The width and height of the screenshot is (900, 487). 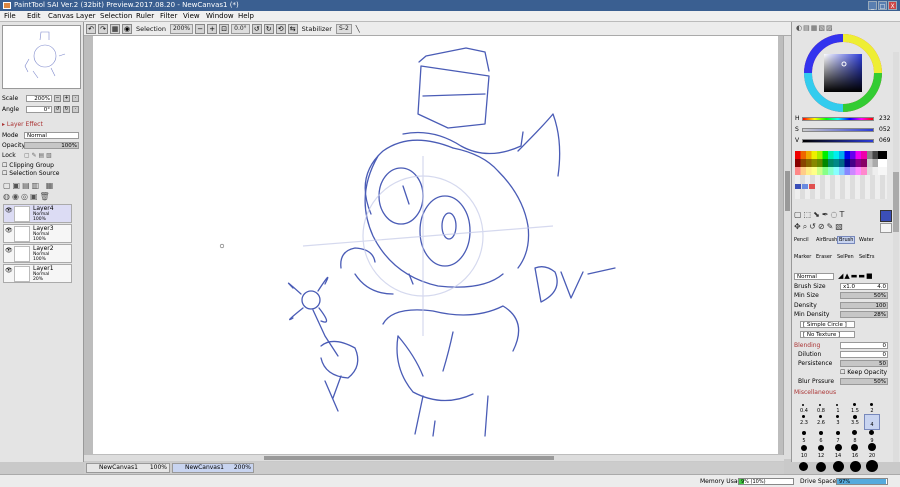 What do you see at coordinates (30, 174) in the screenshot?
I see `selection-source-checkbox: ☐ Selection Source` at bounding box center [30, 174].